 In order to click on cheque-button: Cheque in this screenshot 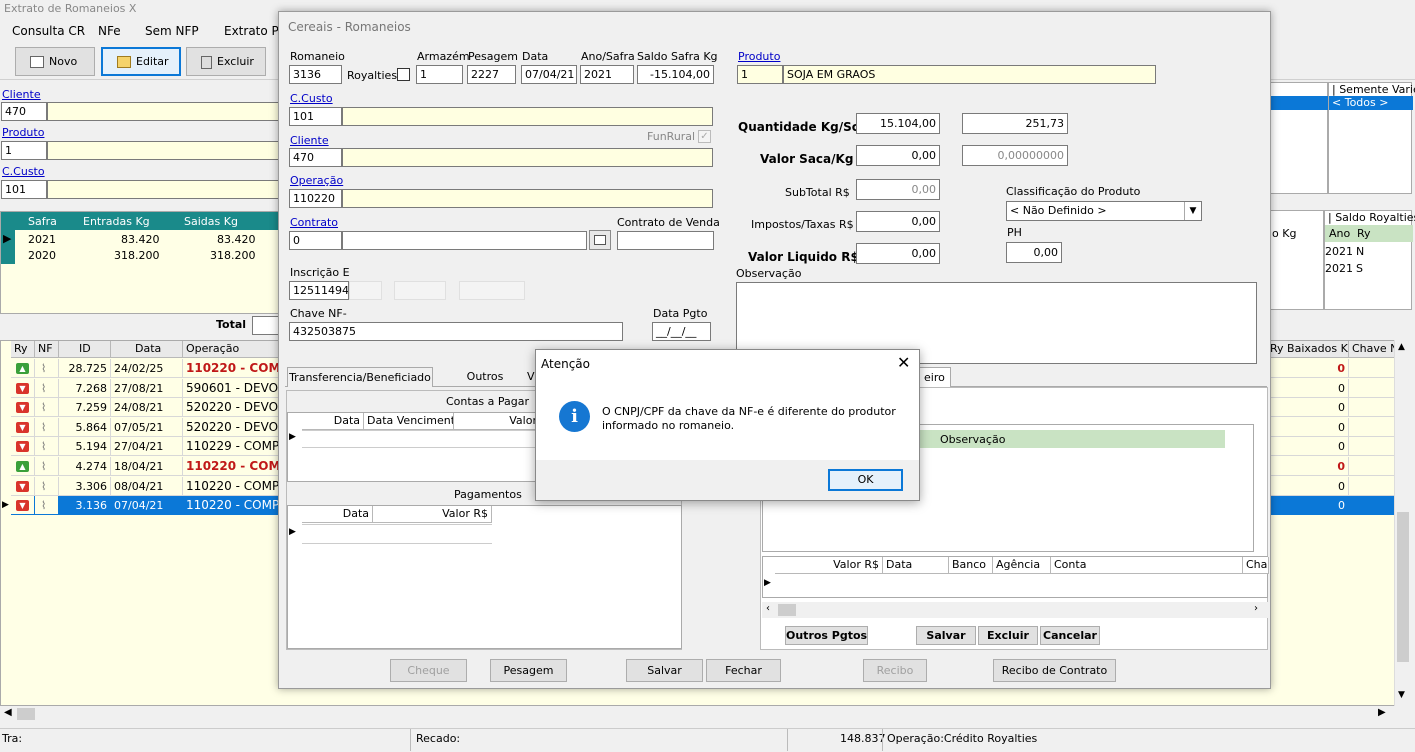, I will do `click(428, 670)`.